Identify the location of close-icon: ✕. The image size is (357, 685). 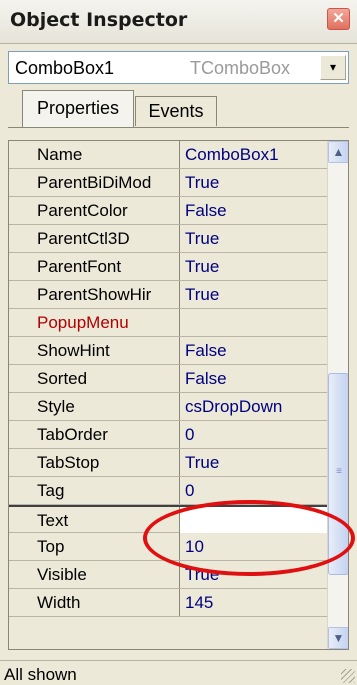
(338, 18).